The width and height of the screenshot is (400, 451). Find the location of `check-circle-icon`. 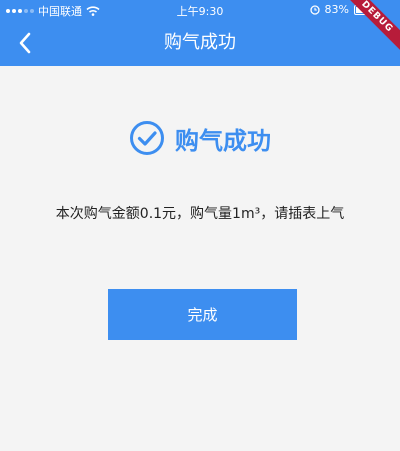

check-circle-icon is located at coordinates (147, 138).